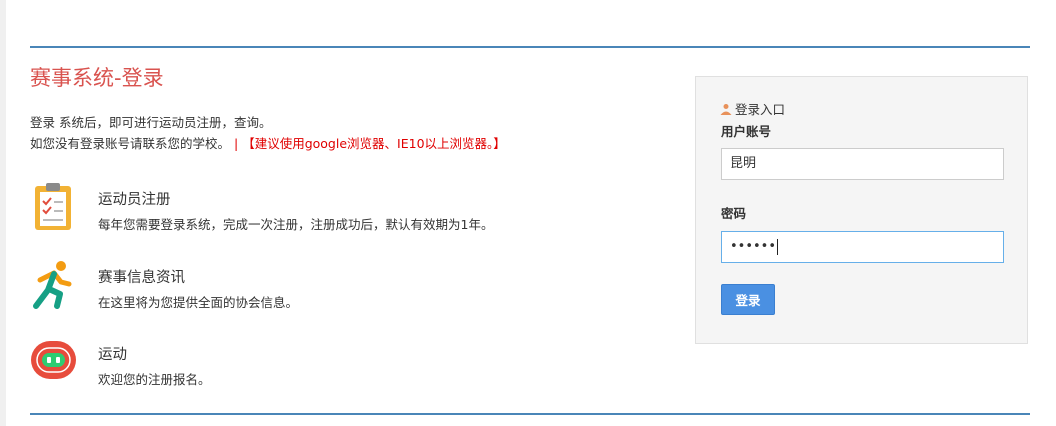 This screenshot has height=426, width=1056. I want to click on bottom-divider, so click(530, 414).